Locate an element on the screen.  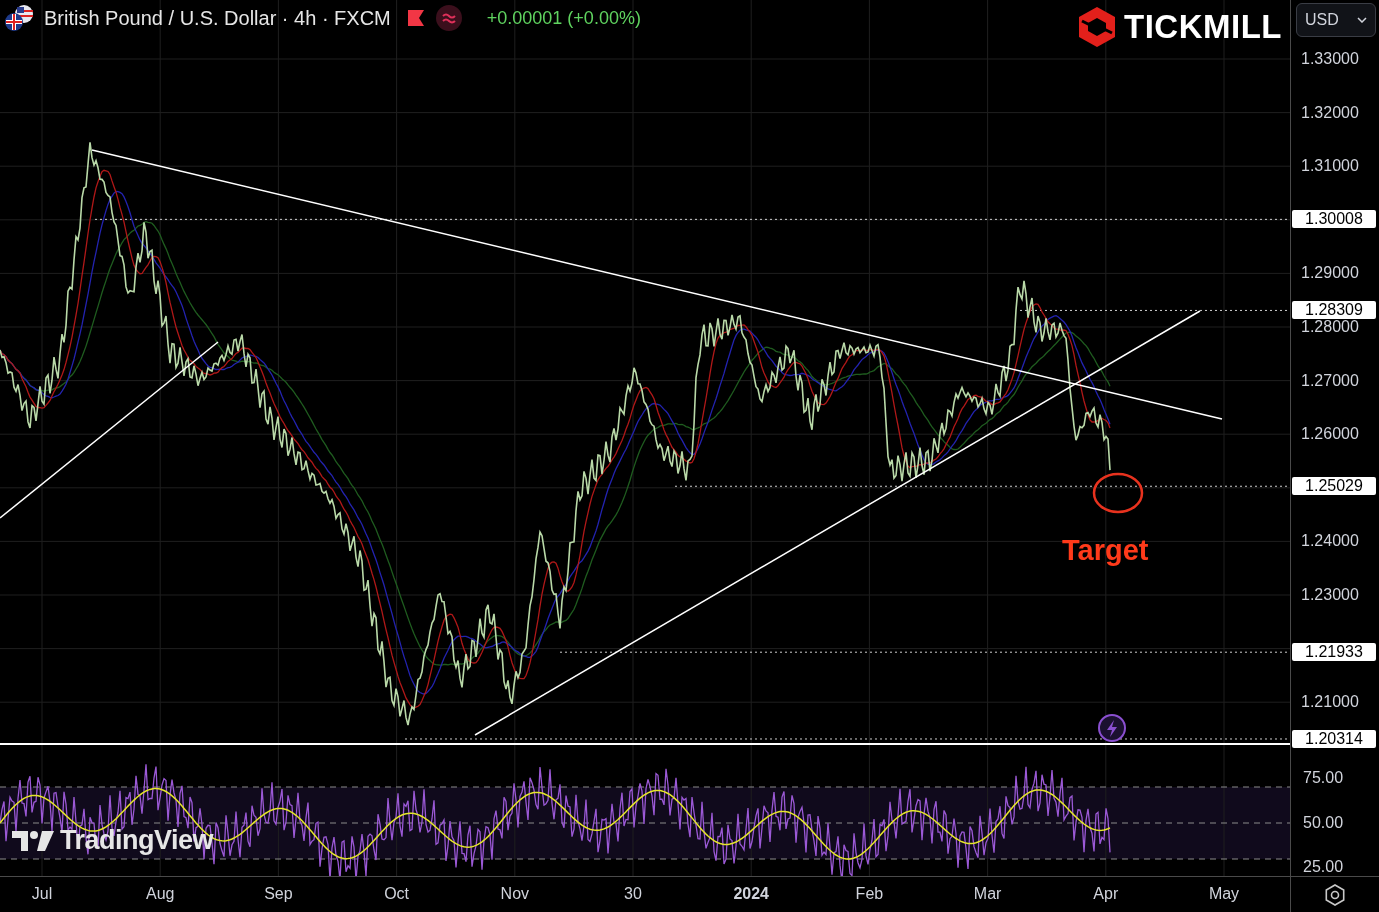
time-tick-label: Nov is located at coordinates (514, 894).